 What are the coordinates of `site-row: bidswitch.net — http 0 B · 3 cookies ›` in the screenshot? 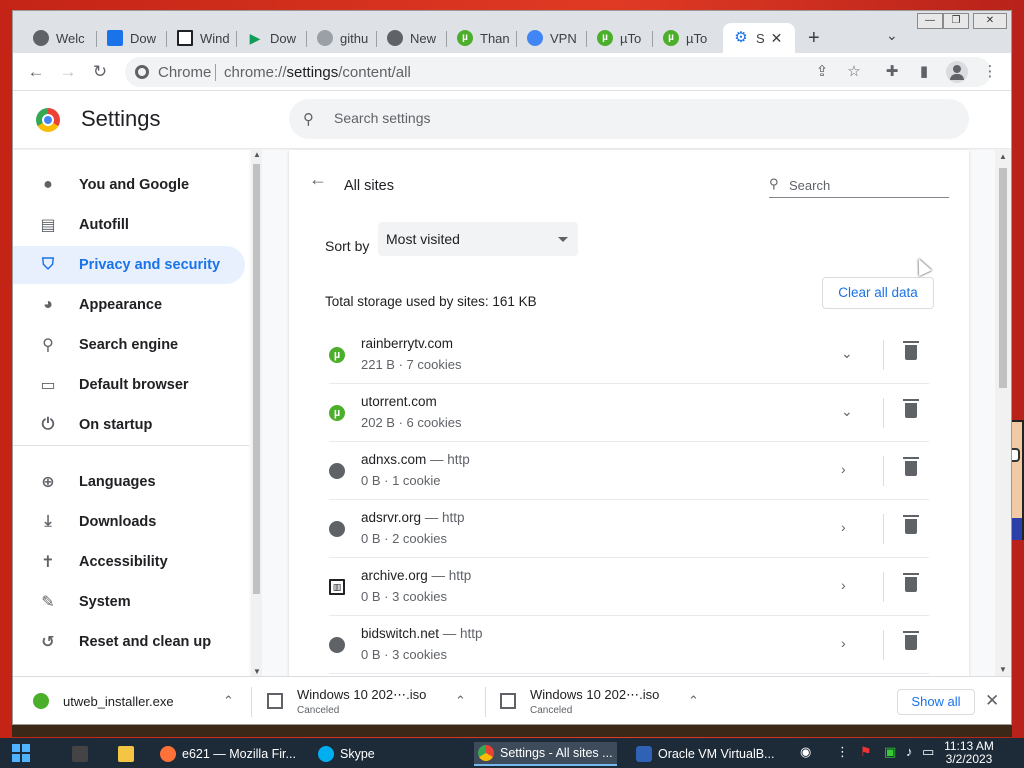 It's located at (629, 645).